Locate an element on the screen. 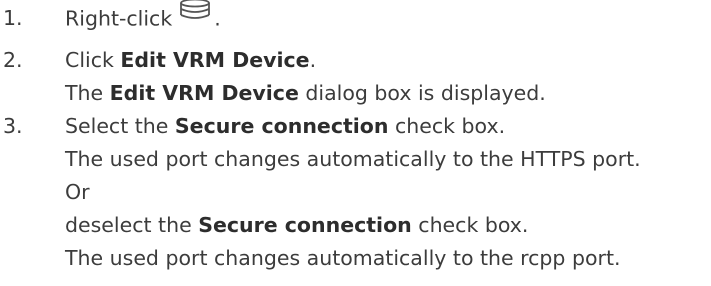 This screenshot has width=711, height=286. step-text-end: . is located at coordinates (217, 18).